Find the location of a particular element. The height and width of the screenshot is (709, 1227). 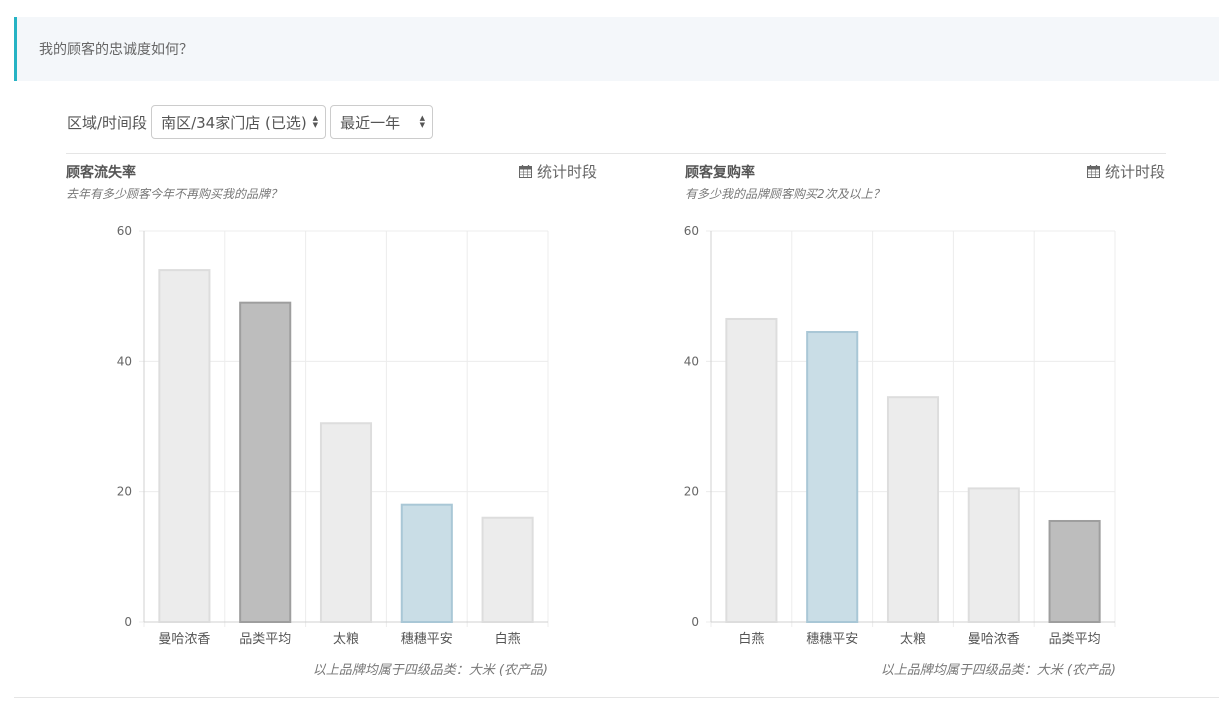

repurchase-period-label: 统计时段 is located at coordinates (1135, 172).